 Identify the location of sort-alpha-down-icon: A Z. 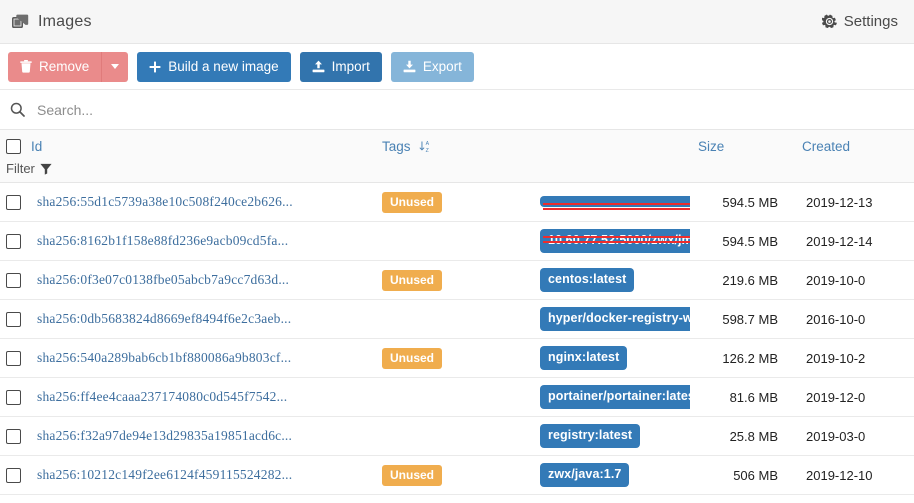
(425, 146).